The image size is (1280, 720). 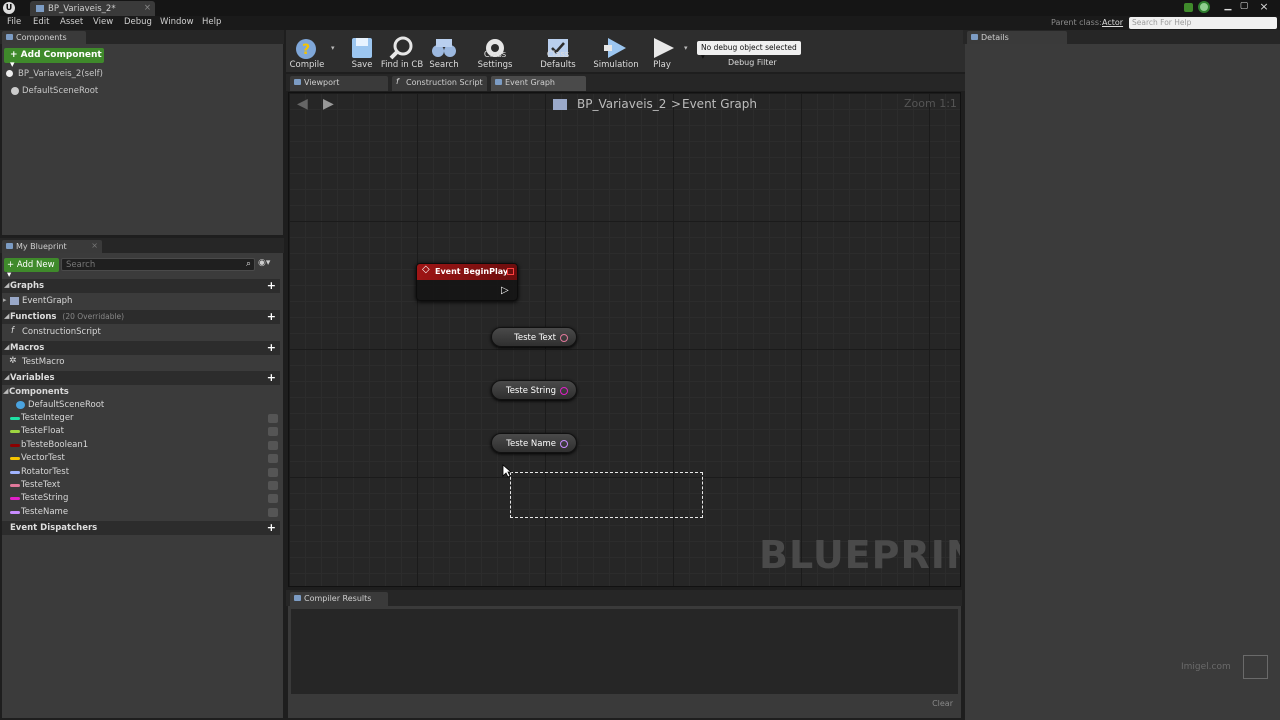 What do you see at coordinates (271, 285) in the screenshot?
I see `add-graph-icon: +` at bounding box center [271, 285].